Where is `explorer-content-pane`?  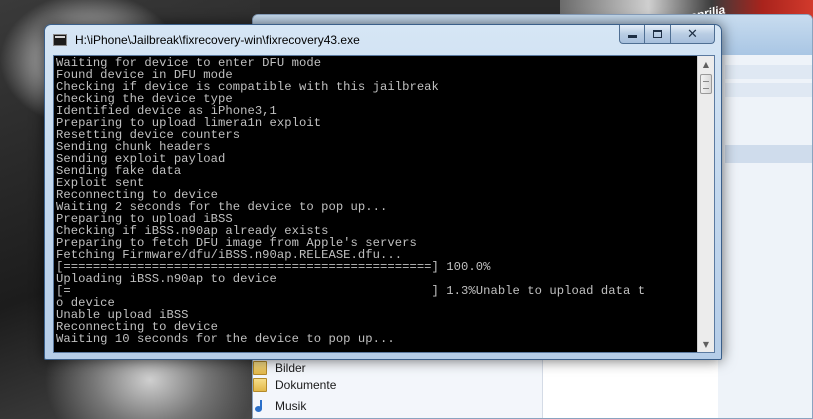 explorer-content-pane is located at coordinates (765, 236).